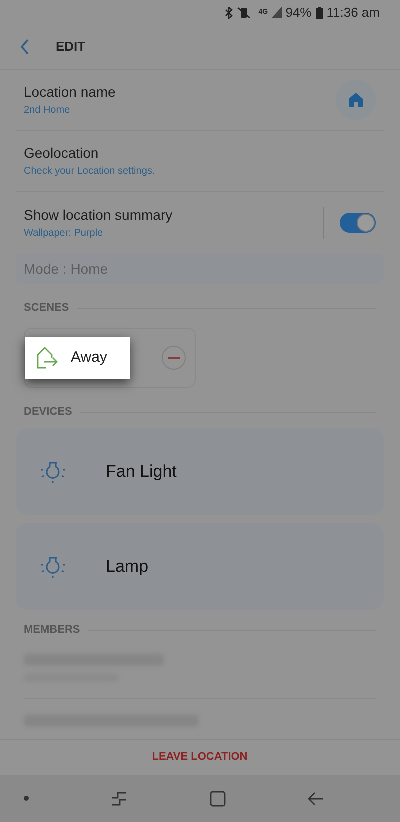 The image size is (400, 822). What do you see at coordinates (71, 47) in the screenshot?
I see `page-title: EDIT` at bounding box center [71, 47].